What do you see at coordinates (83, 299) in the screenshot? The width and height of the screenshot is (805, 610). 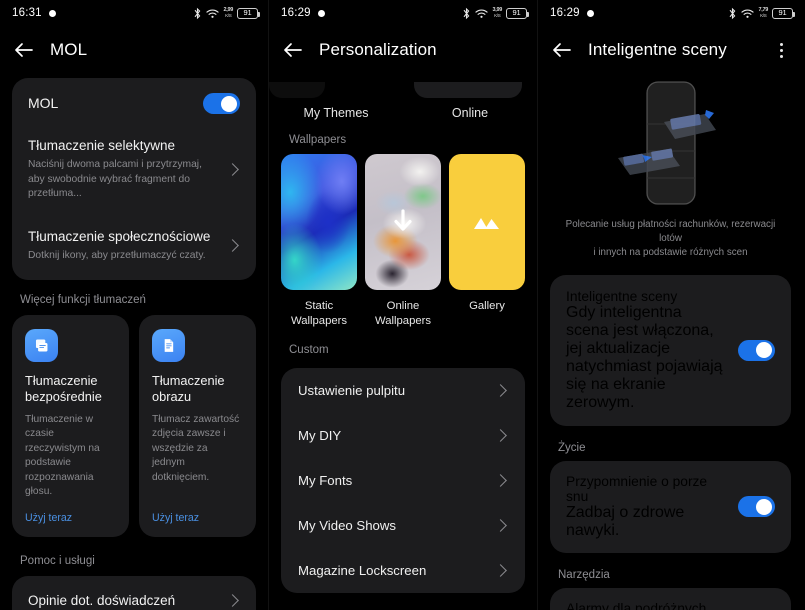 I see `more-functions-label: Więcej funkcji tłumaczeń` at bounding box center [83, 299].